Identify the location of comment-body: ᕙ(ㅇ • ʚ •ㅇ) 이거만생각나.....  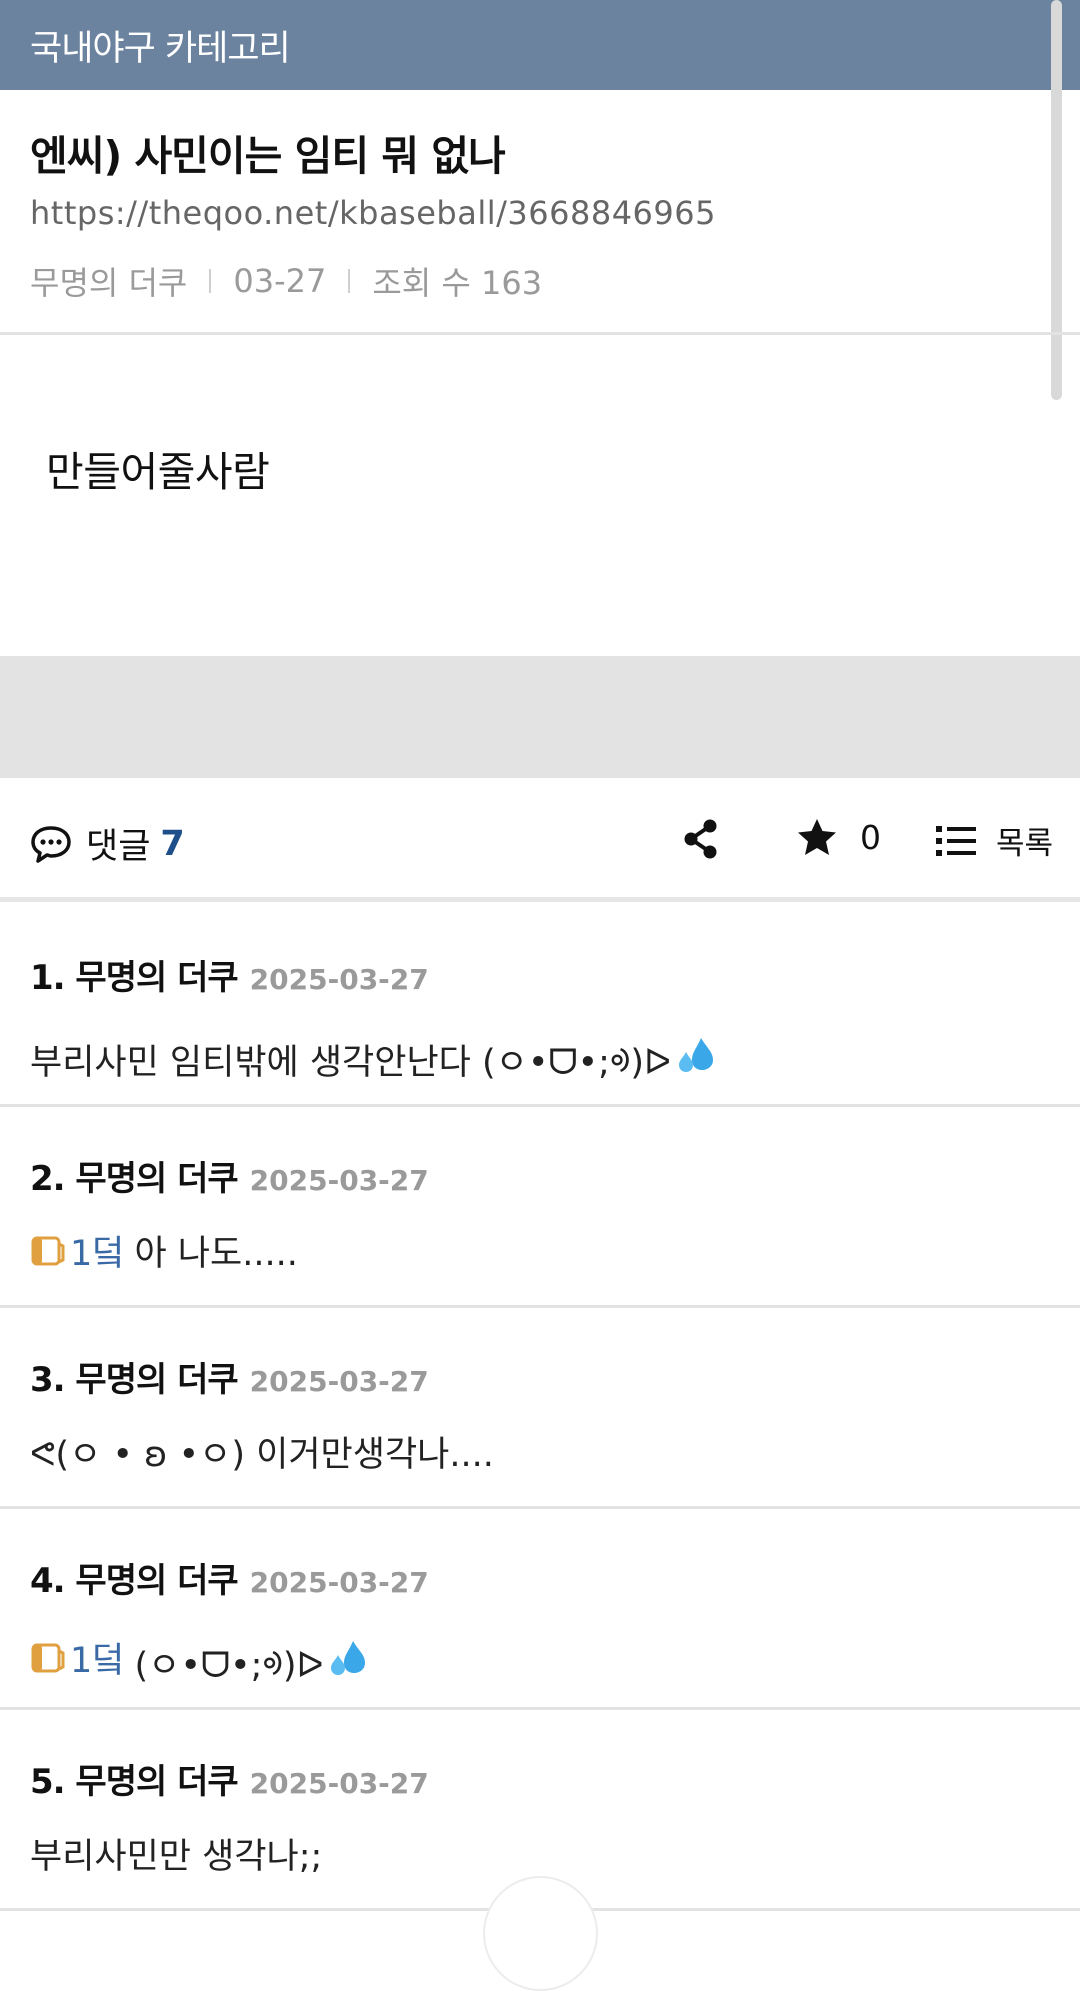
(262, 1451).